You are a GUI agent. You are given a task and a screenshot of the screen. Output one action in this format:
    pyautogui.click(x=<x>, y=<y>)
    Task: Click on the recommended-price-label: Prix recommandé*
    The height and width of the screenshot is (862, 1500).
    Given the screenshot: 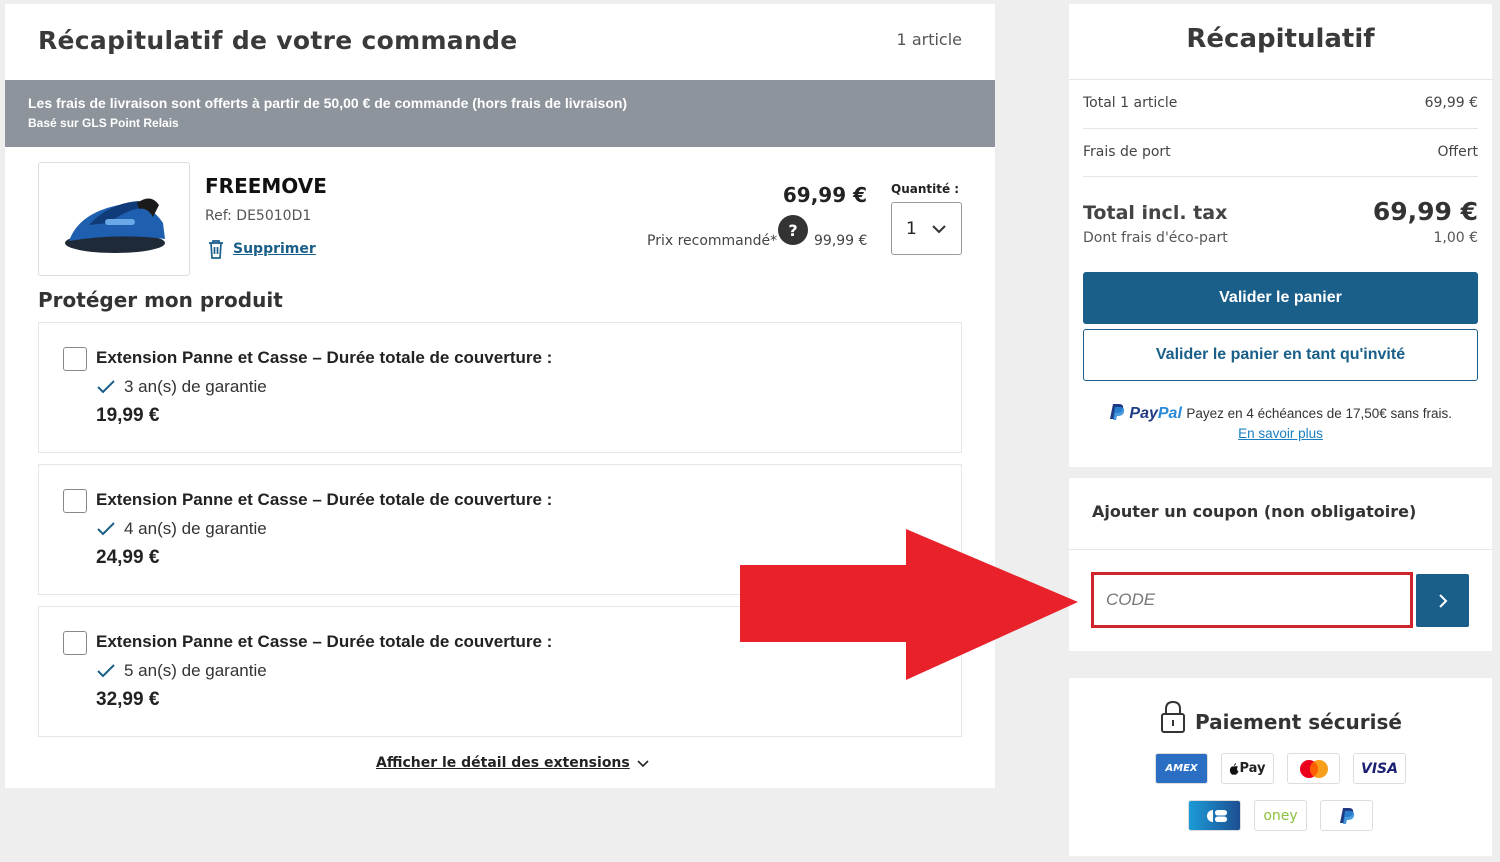 What is the action you would take?
    pyautogui.click(x=712, y=241)
    